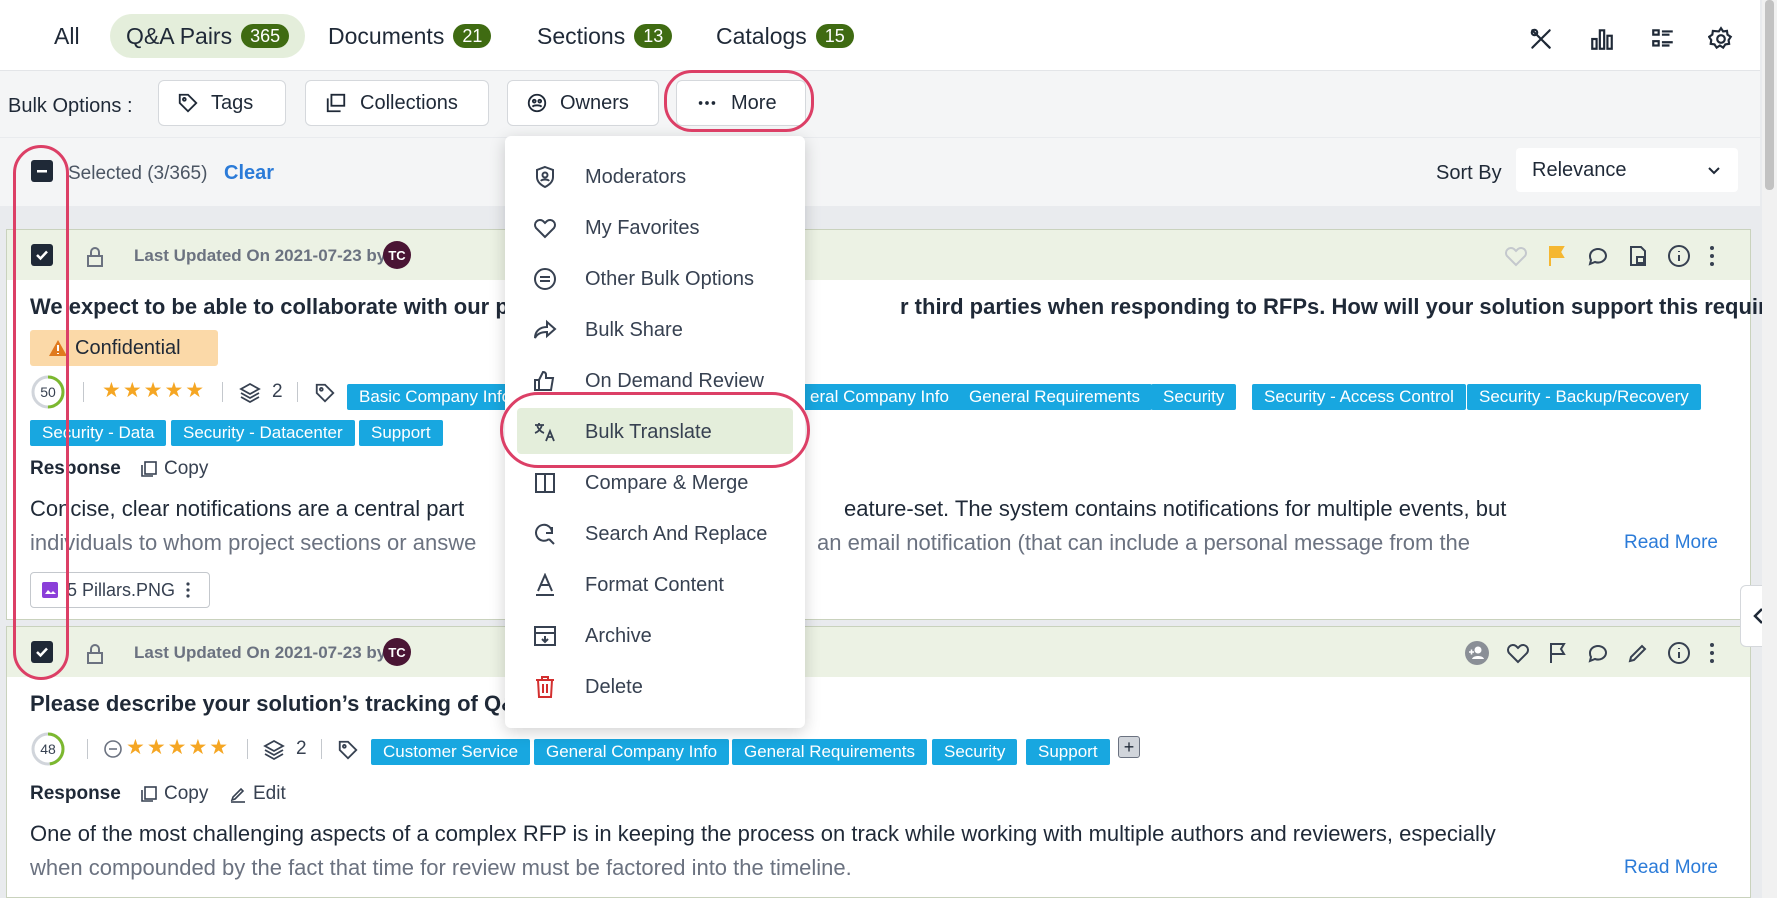 This screenshot has height=898, width=1777. I want to click on sort-by-label: Sort By, so click(1469, 173).